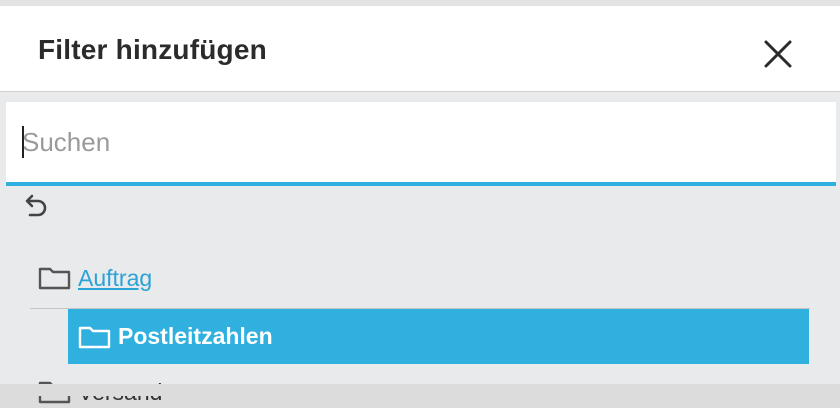  What do you see at coordinates (23, 142) in the screenshot?
I see `text-caret` at bounding box center [23, 142].